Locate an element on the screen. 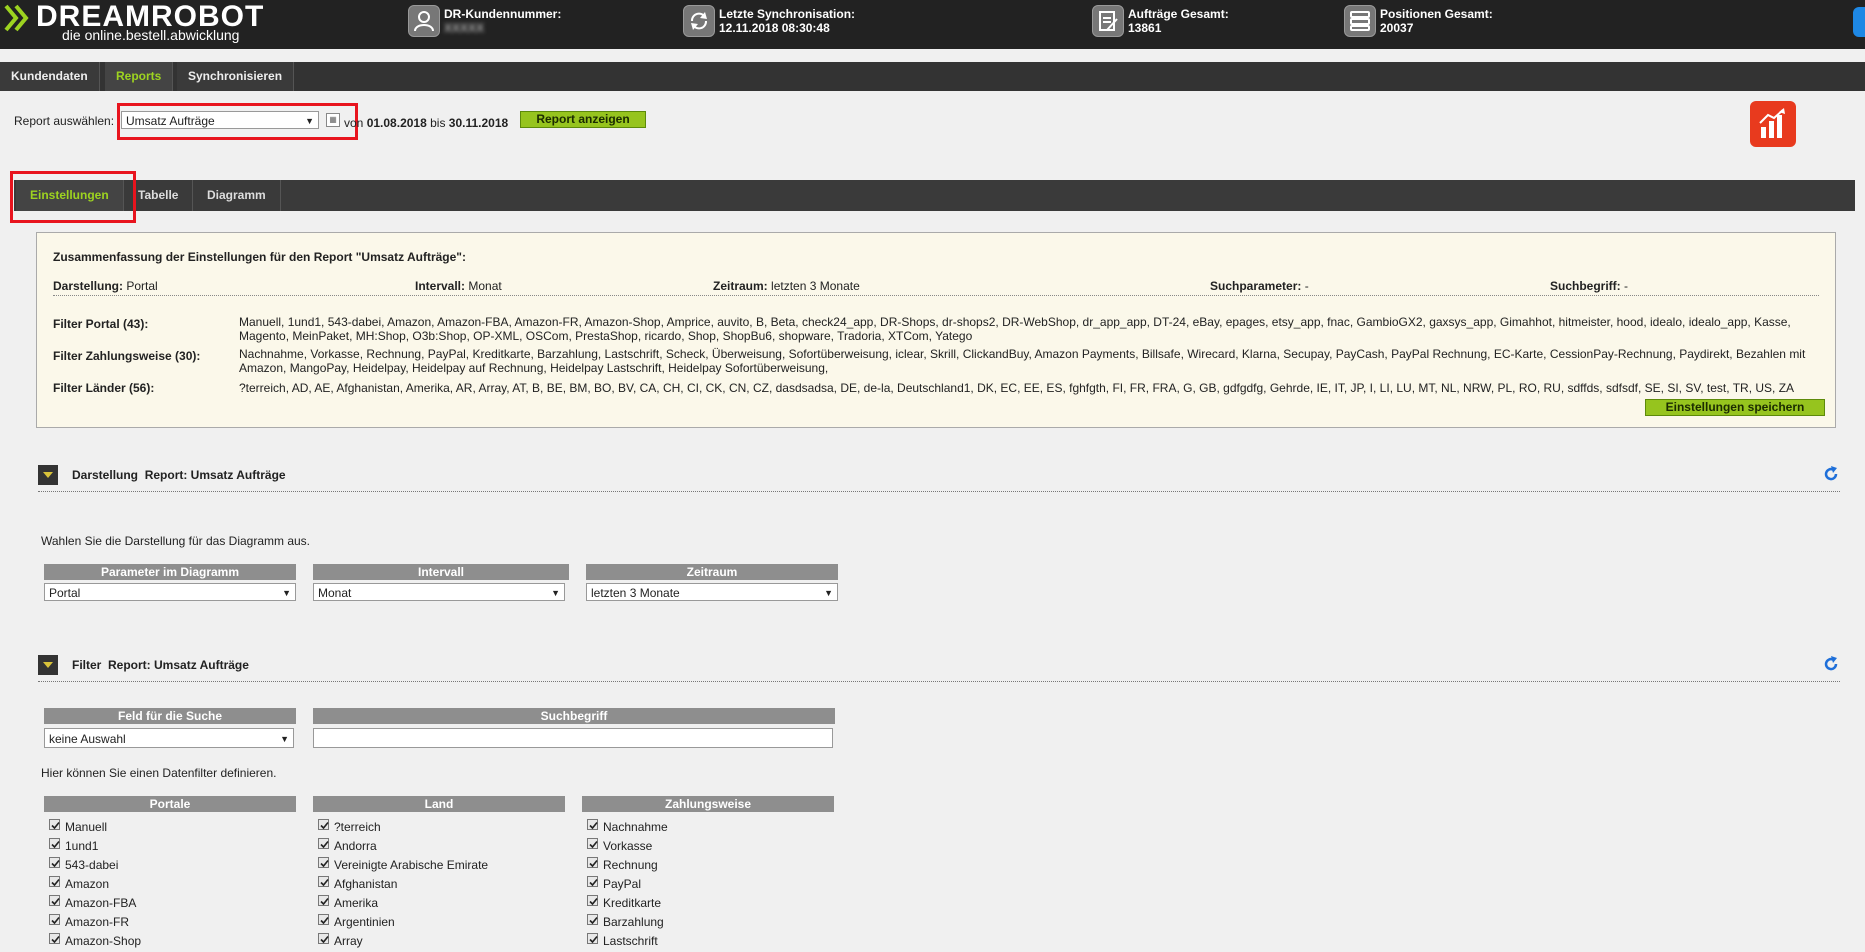 This screenshot has height=952, width=1865. section-title: Filter Report: Umsatz Aufträge is located at coordinates (160, 665).